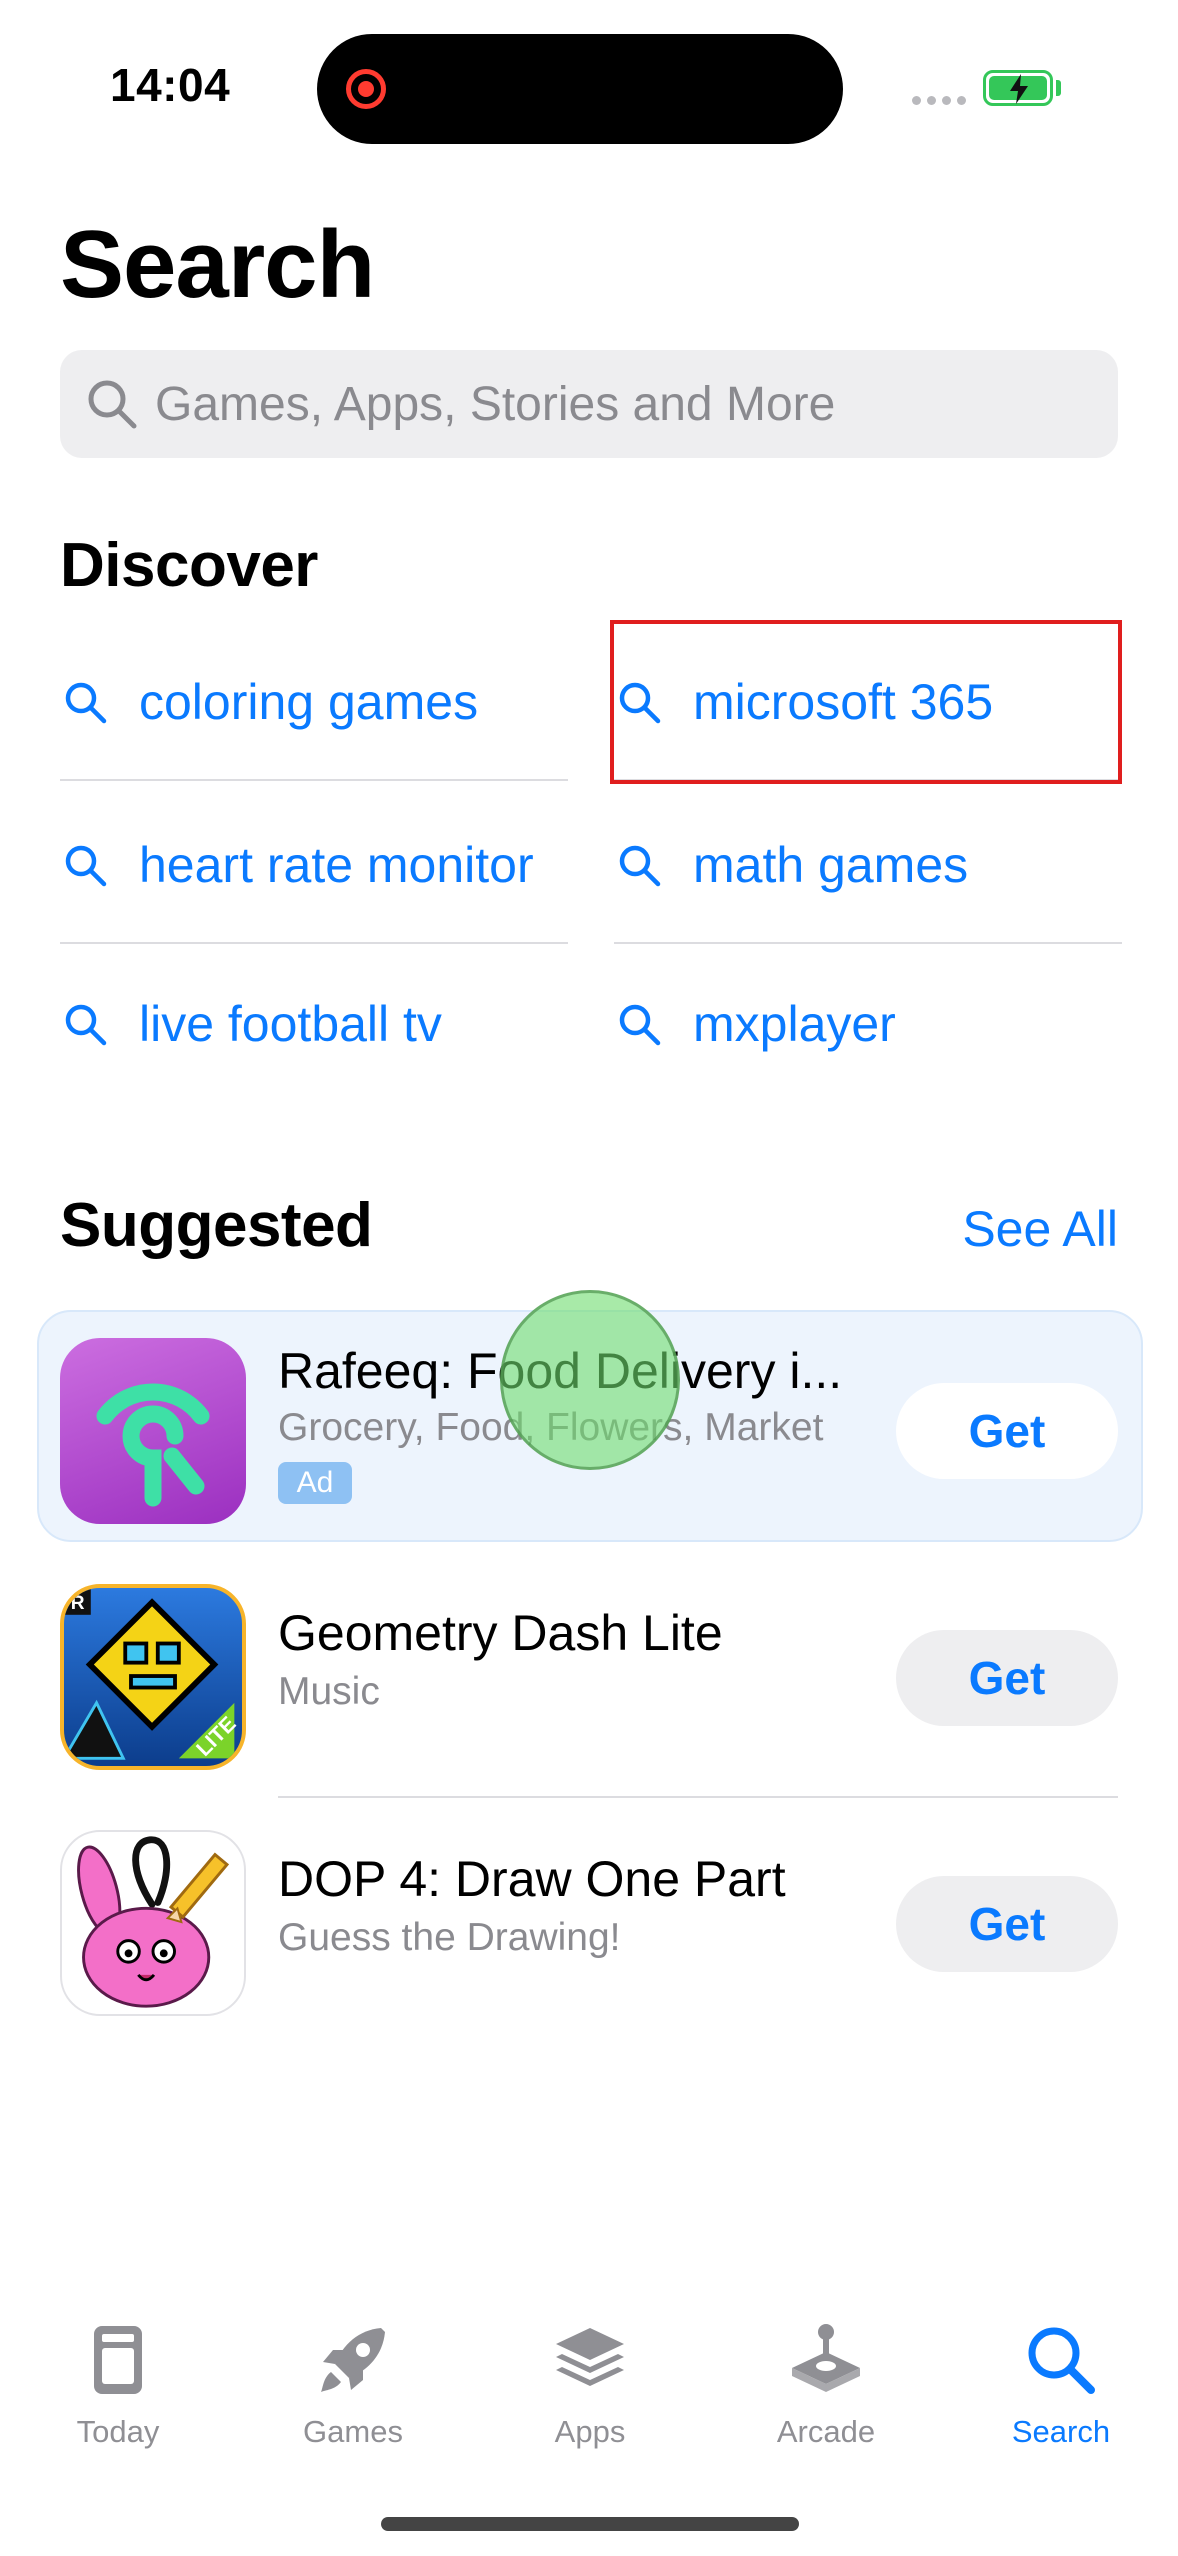  Describe the element at coordinates (118, 2431) in the screenshot. I see `tab-label: Today` at that location.